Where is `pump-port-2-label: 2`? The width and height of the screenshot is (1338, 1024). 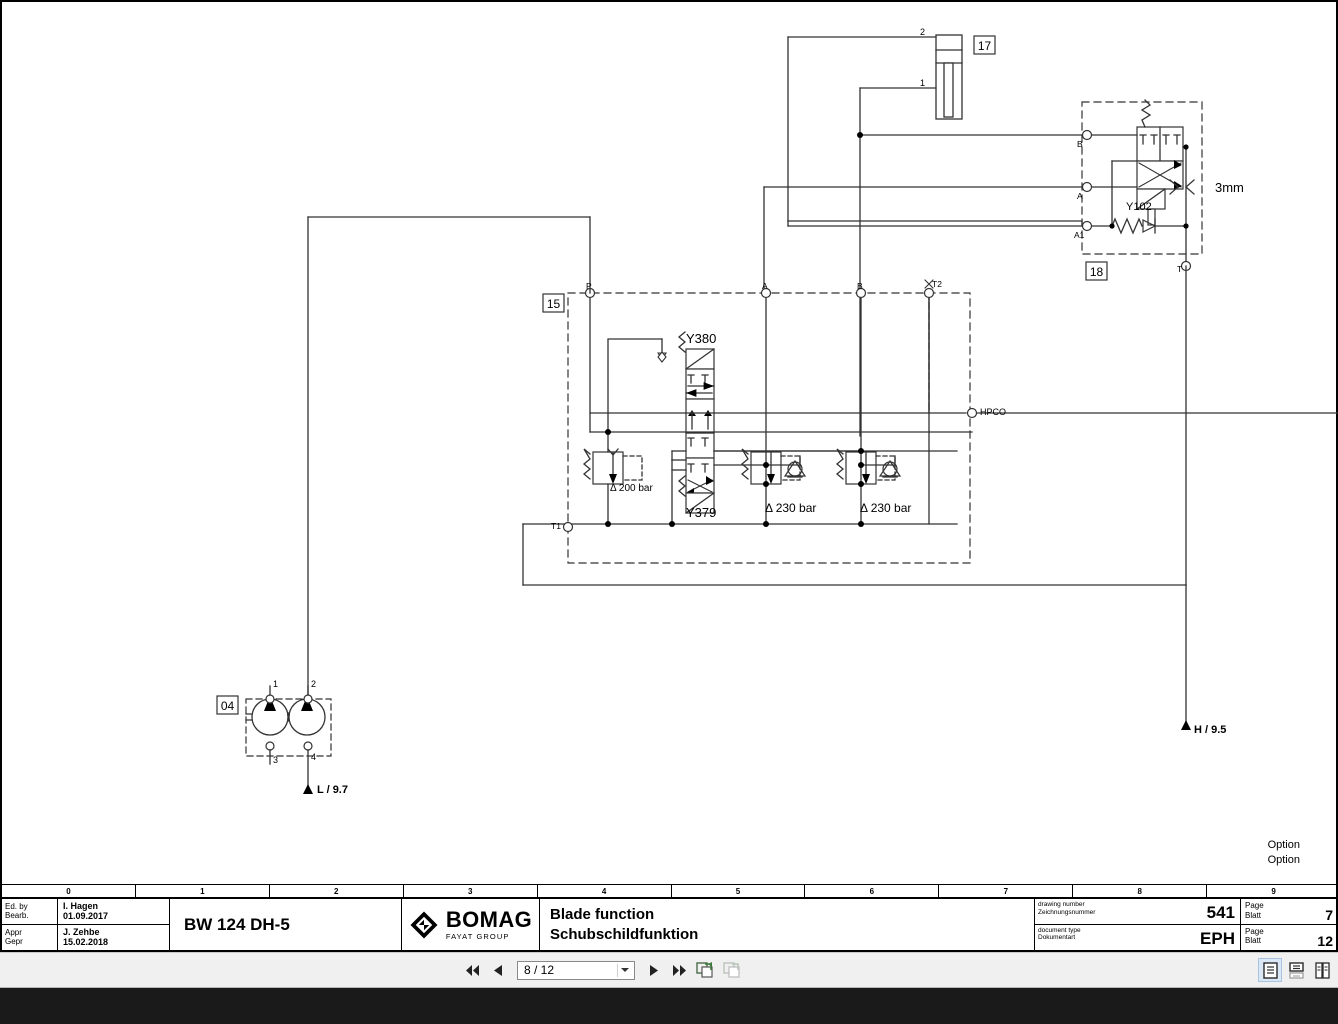 pump-port-2-label: 2 is located at coordinates (313, 684).